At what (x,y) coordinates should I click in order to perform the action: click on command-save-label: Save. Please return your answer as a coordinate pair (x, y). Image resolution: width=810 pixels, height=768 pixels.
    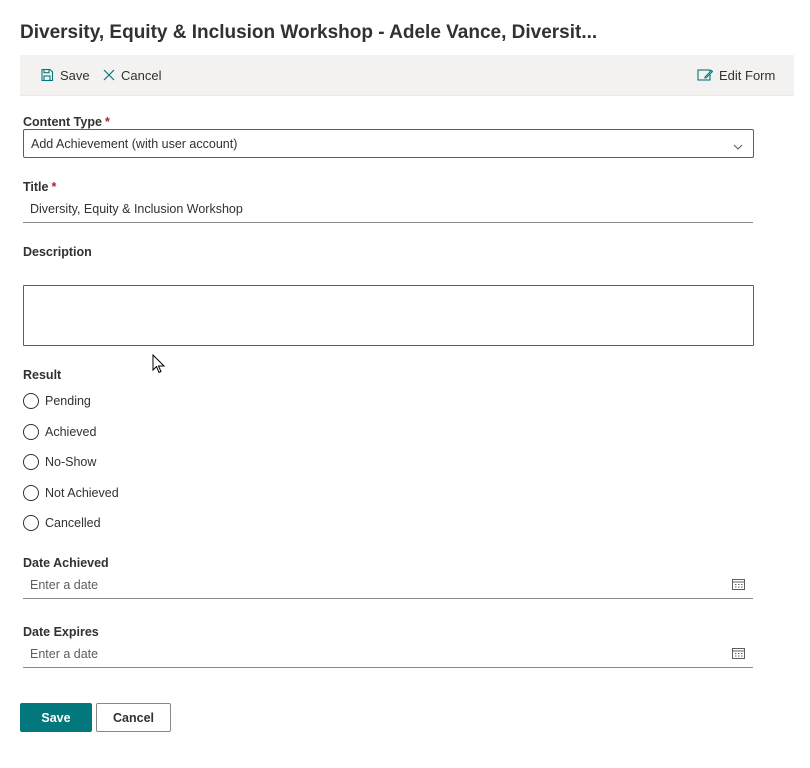
    Looking at the image, I should click on (75, 75).